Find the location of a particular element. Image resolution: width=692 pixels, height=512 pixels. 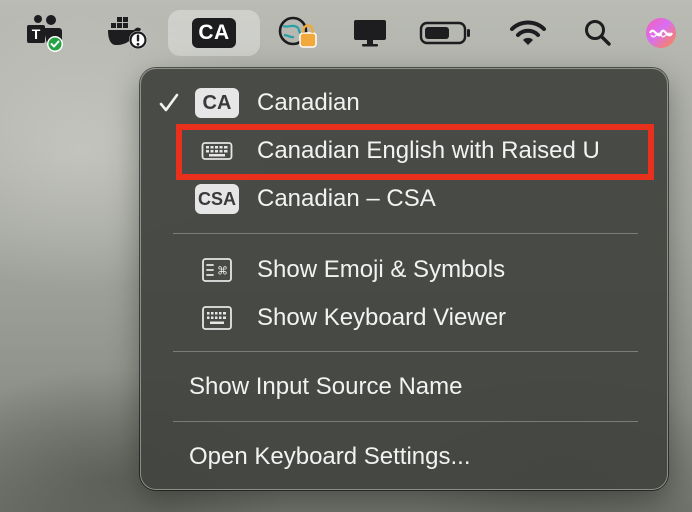

menu-item-show-input-source-name: Show Input Source Name is located at coordinates (404, 387).